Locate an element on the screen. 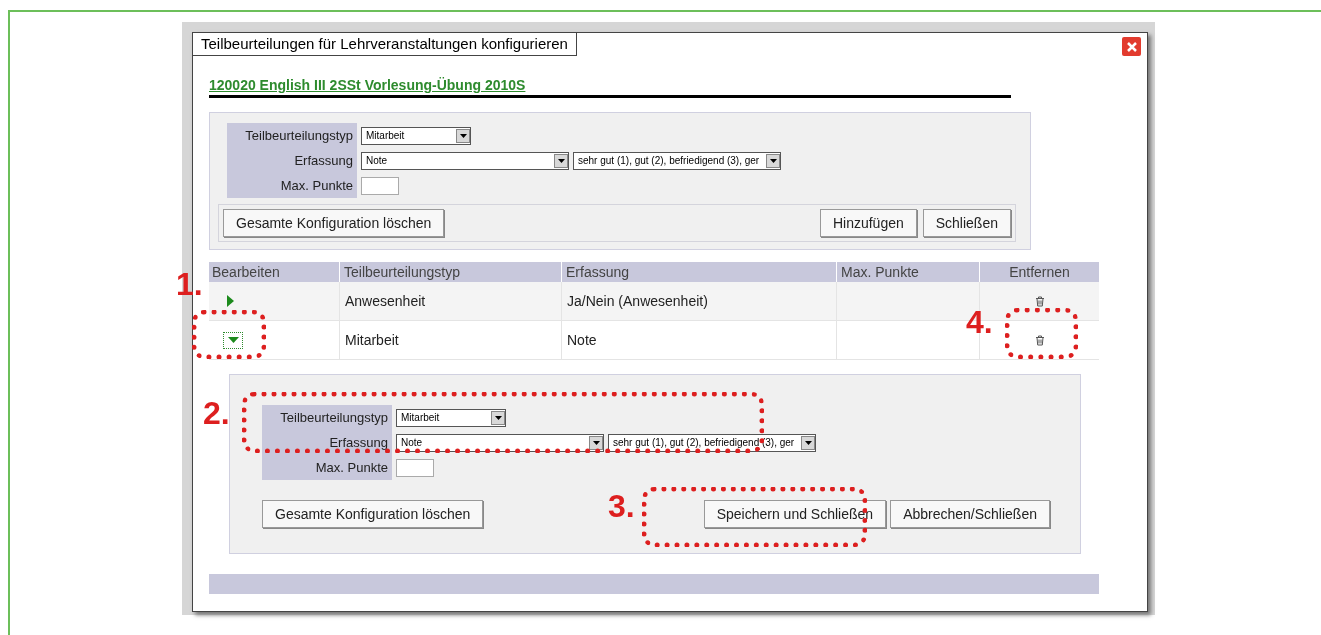 Image resolution: width=1321 pixels, height=635 pixels. expand-arrow-icon is located at coordinates (230, 301).